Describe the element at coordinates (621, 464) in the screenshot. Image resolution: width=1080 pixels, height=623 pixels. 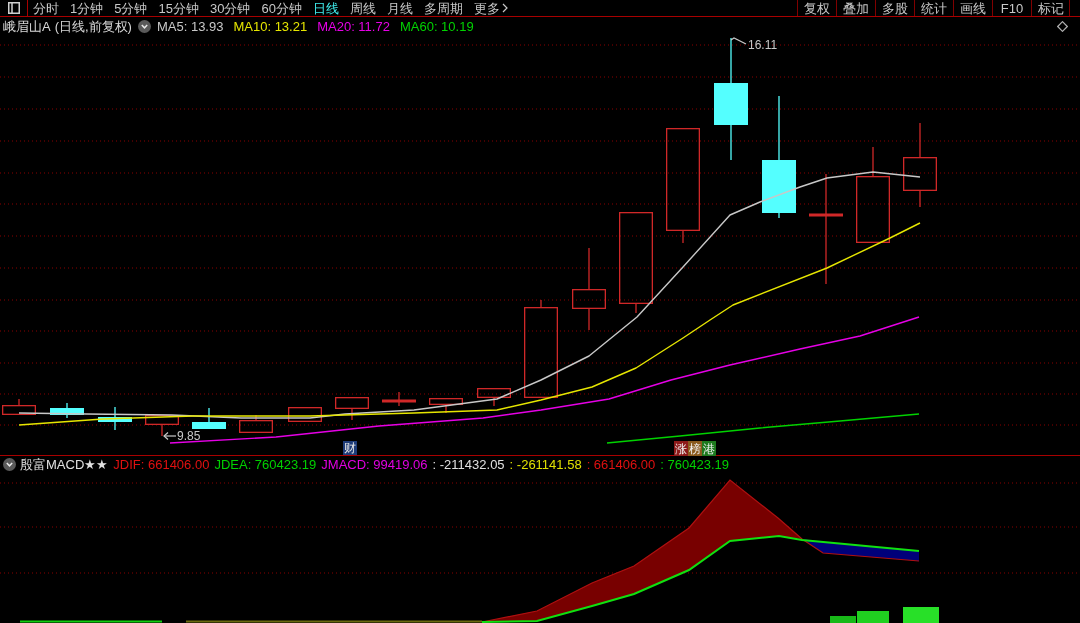
I see `indicator-reading: : 661406.00` at that location.